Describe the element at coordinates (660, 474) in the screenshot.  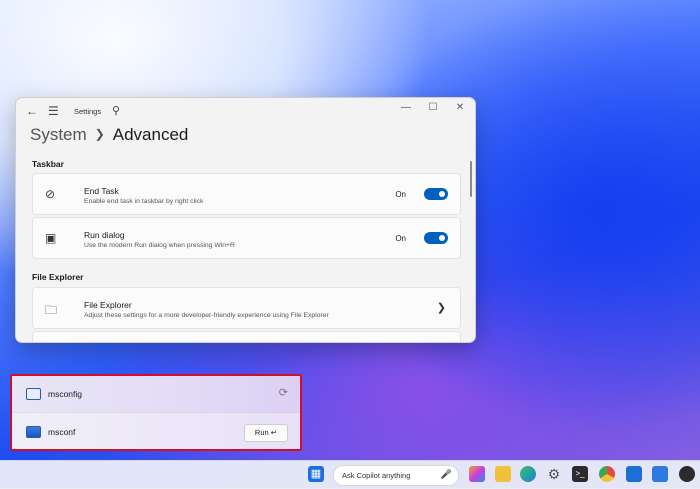
I see `store-icon` at that location.